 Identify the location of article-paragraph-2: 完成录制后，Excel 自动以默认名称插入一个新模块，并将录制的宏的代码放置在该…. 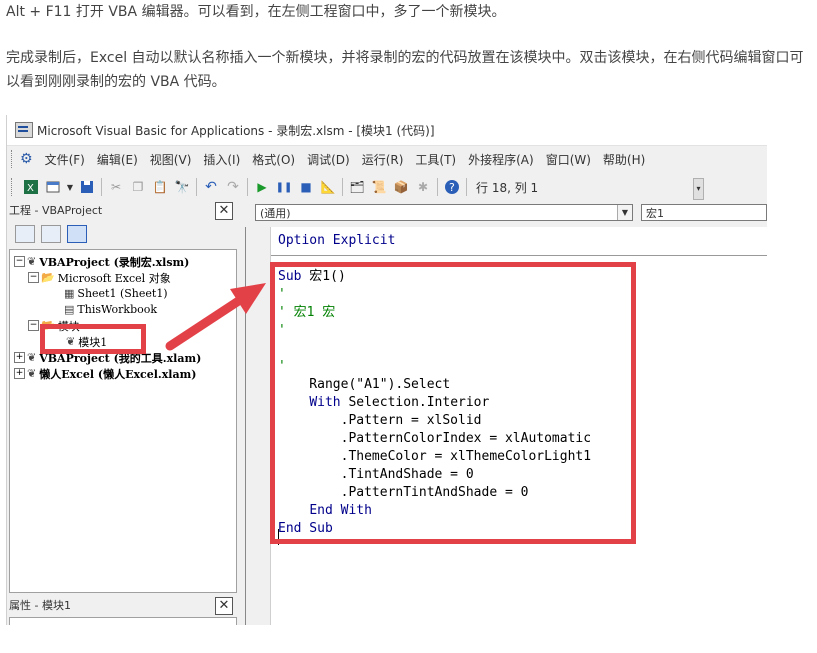
(405, 70).